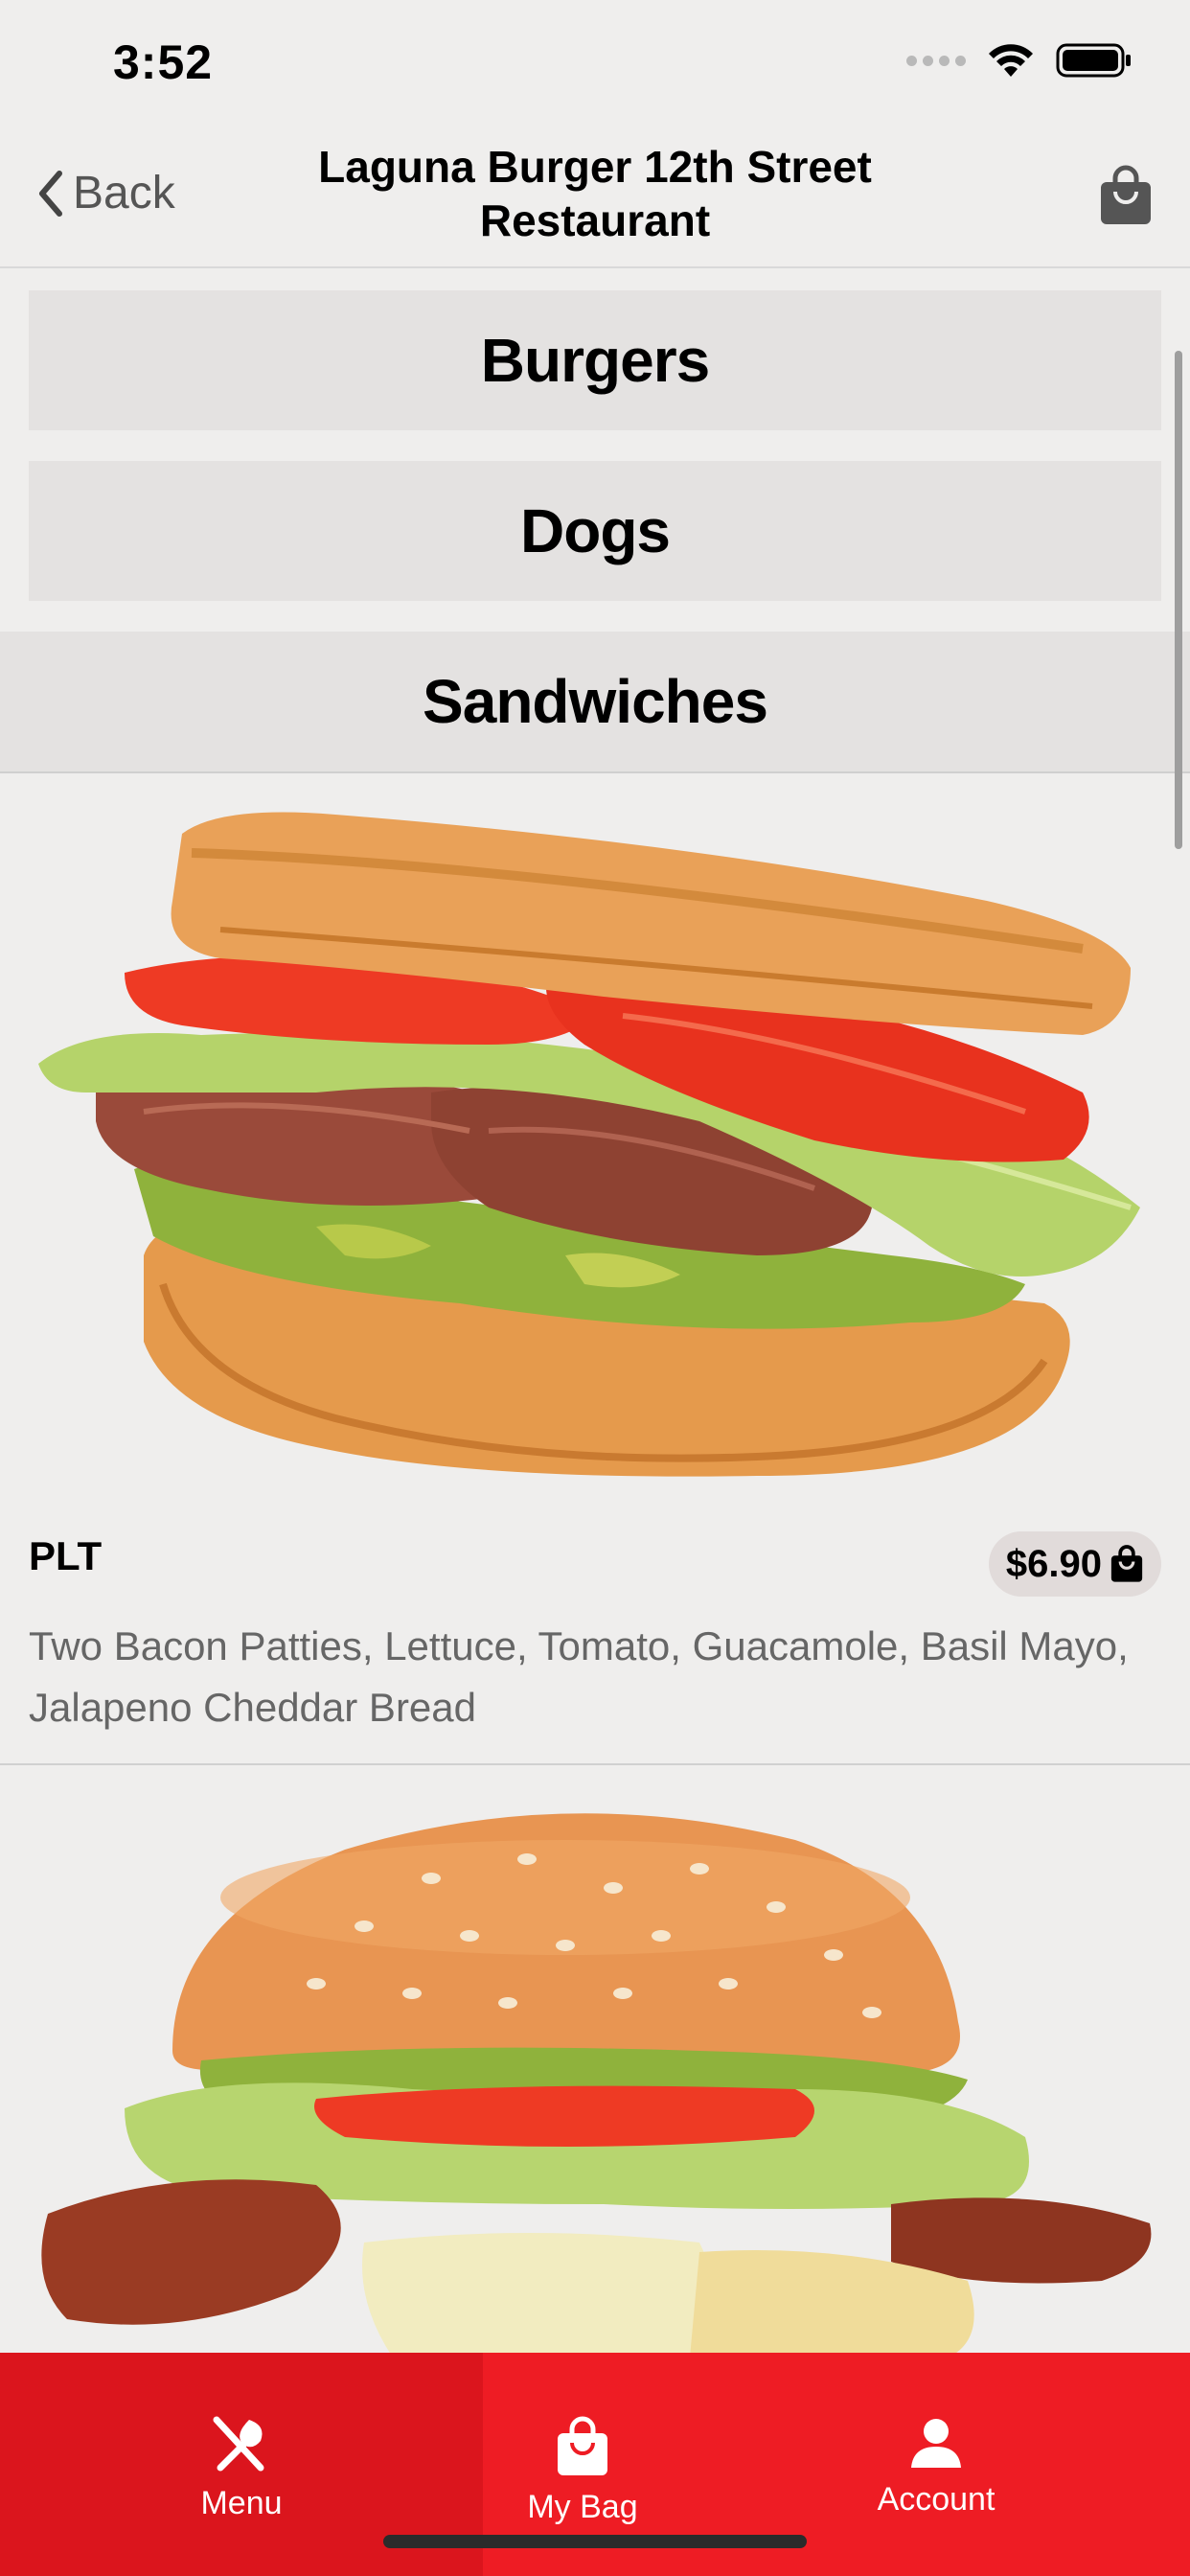 The width and height of the screenshot is (1190, 2576). Describe the element at coordinates (595, 1764) in the screenshot. I see `item-divider` at that location.